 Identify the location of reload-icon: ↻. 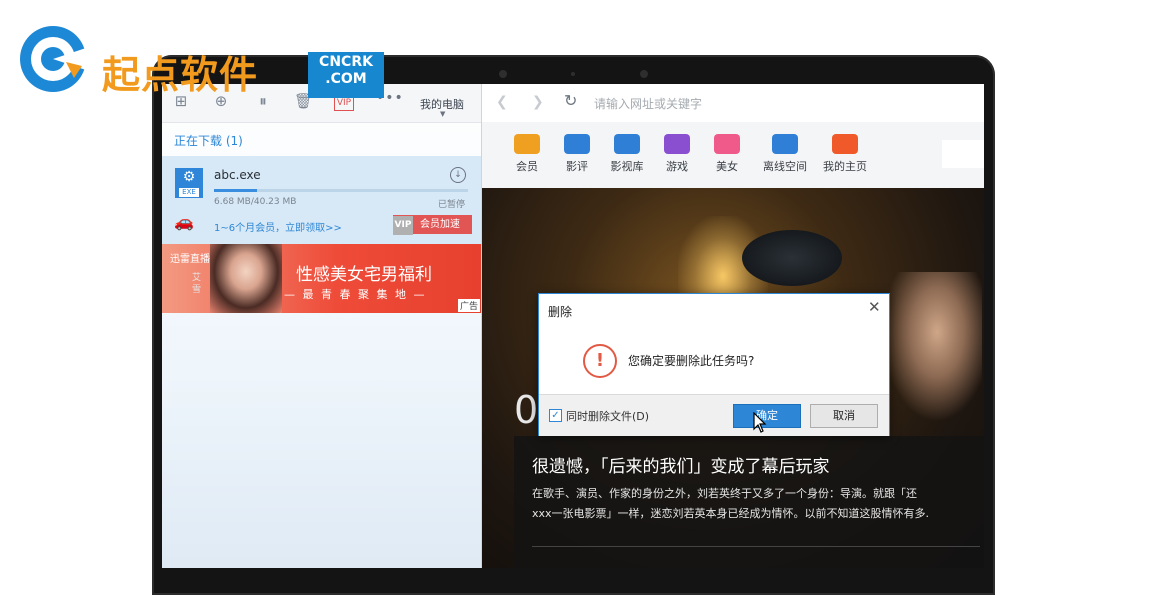
(570, 100).